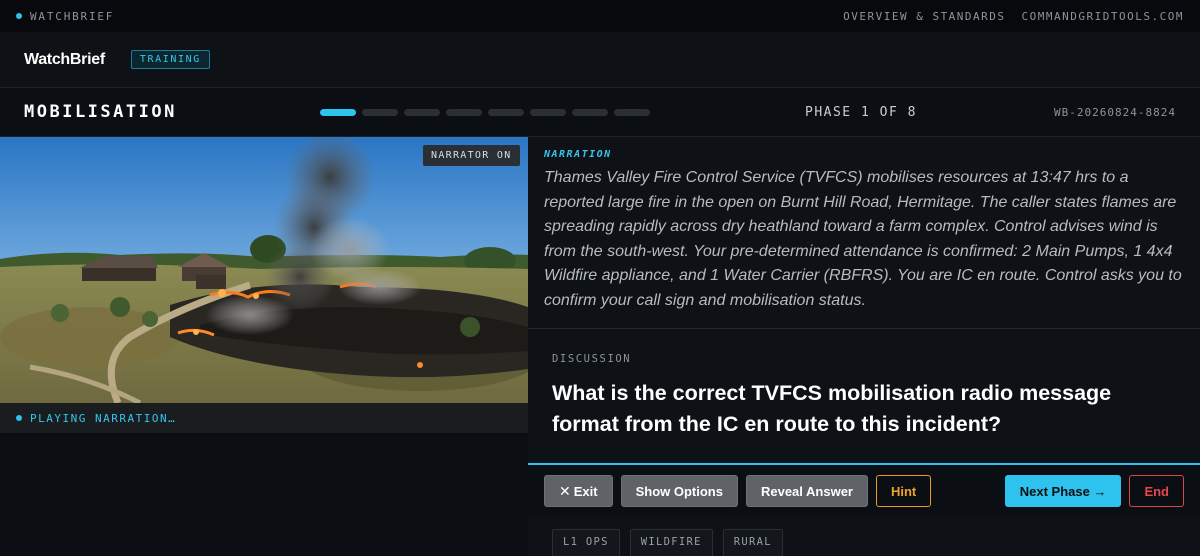  Describe the element at coordinates (752, 542) in the screenshot. I see `tag-rural: RURAL` at that location.